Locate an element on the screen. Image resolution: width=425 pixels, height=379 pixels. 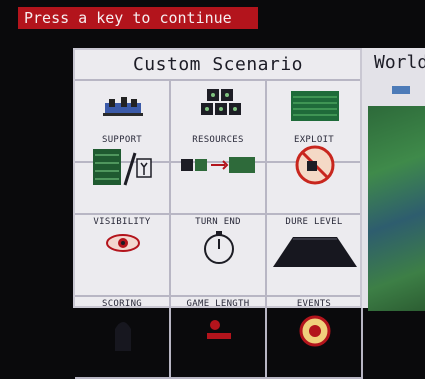
world-title: World is located at coordinates (399, 62).